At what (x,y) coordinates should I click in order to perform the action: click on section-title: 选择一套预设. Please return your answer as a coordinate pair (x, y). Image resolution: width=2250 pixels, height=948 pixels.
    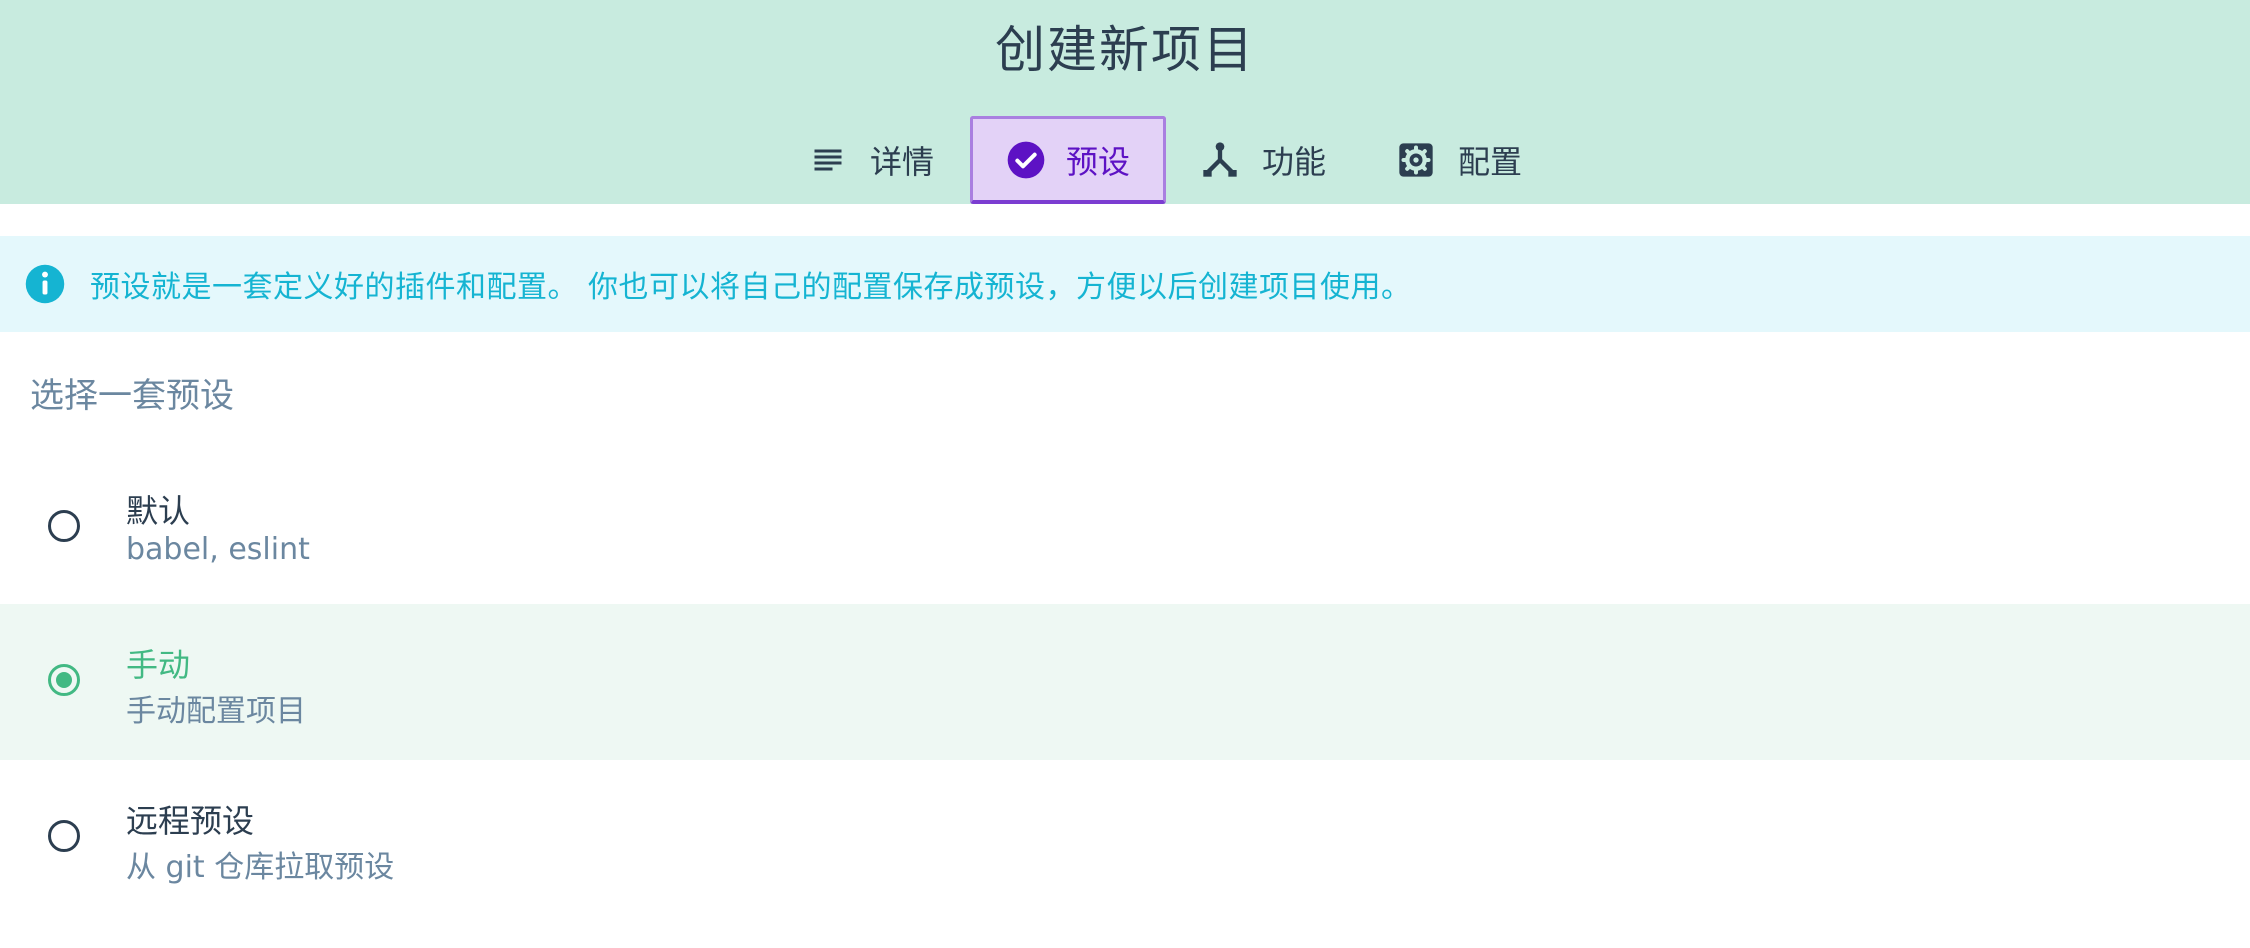
    Looking at the image, I should click on (132, 396).